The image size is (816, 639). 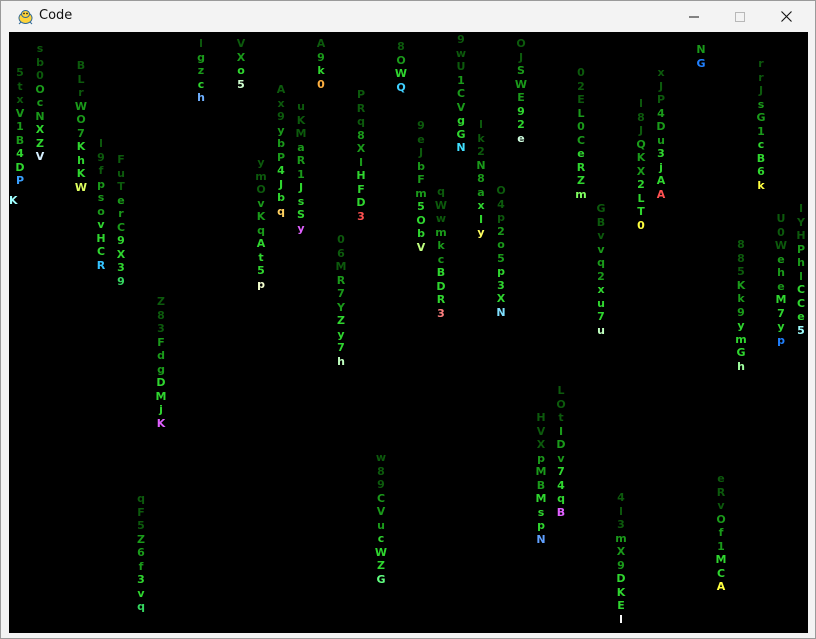 I want to click on rain-lead-glyph: W, so click(x=81, y=187).